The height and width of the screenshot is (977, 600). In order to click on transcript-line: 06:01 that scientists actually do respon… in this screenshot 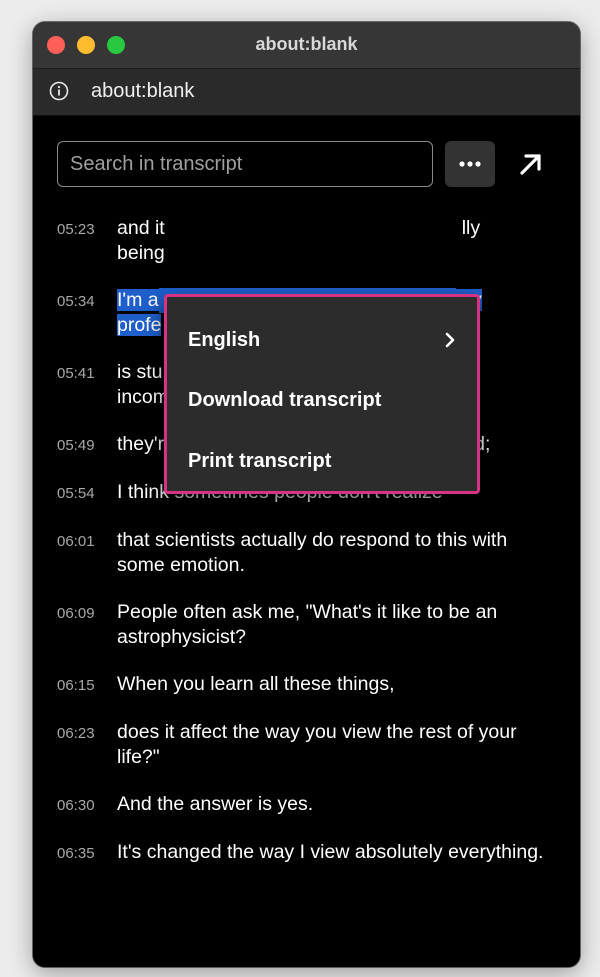, I will do `click(306, 553)`.